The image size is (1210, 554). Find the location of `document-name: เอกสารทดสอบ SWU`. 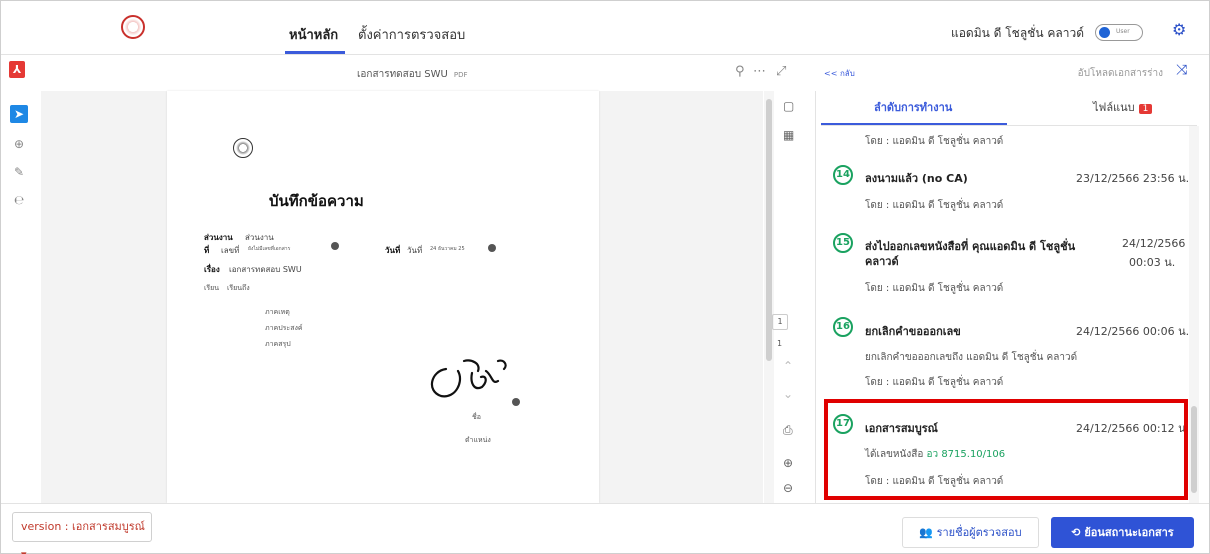

document-name: เอกสารทดสอบ SWU is located at coordinates (402, 74).